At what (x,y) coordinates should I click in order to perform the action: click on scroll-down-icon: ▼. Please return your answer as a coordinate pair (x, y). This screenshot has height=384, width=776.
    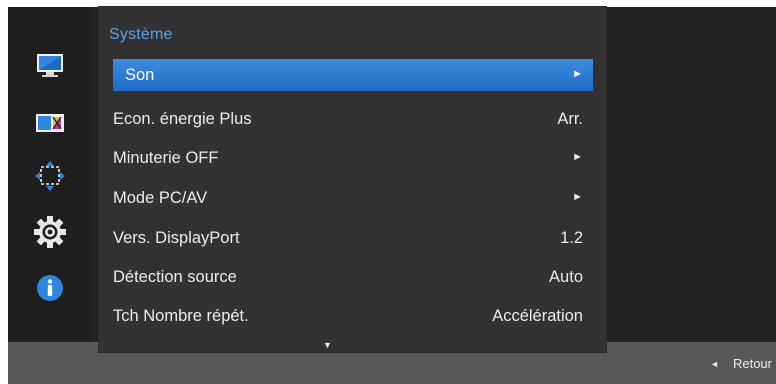
    Looking at the image, I should click on (327, 345).